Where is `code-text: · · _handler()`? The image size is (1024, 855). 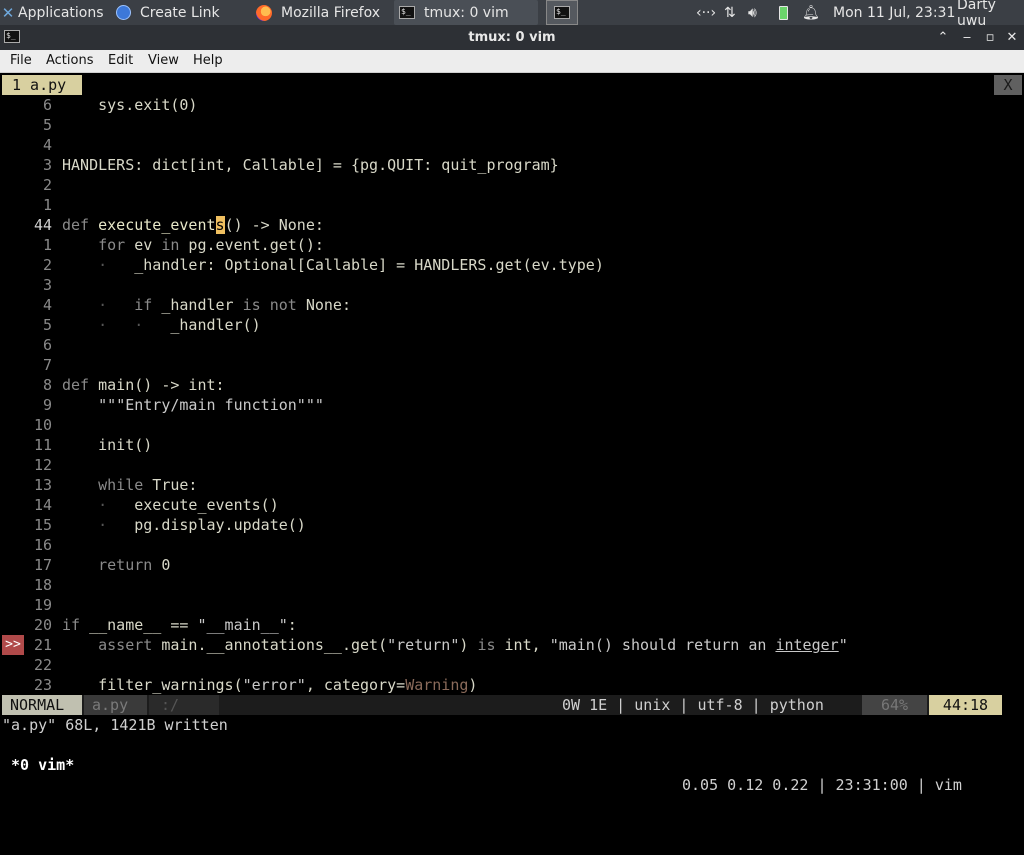 code-text: · · _handler() is located at coordinates (179, 325).